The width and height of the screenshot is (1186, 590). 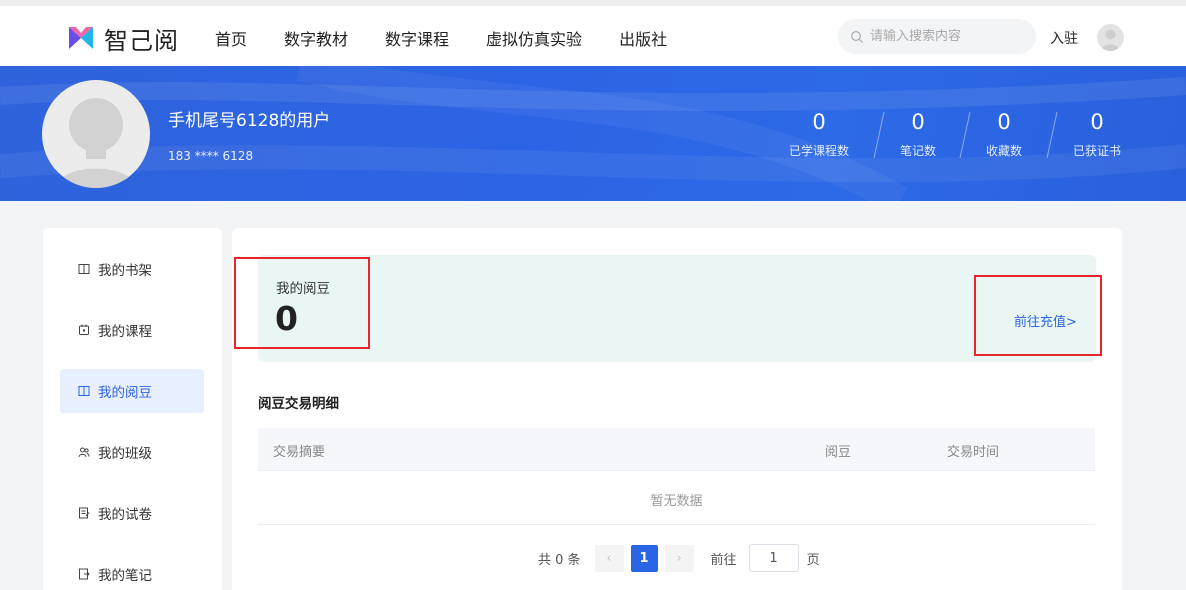 I want to click on annotation-box-balance, so click(x=302, y=303).